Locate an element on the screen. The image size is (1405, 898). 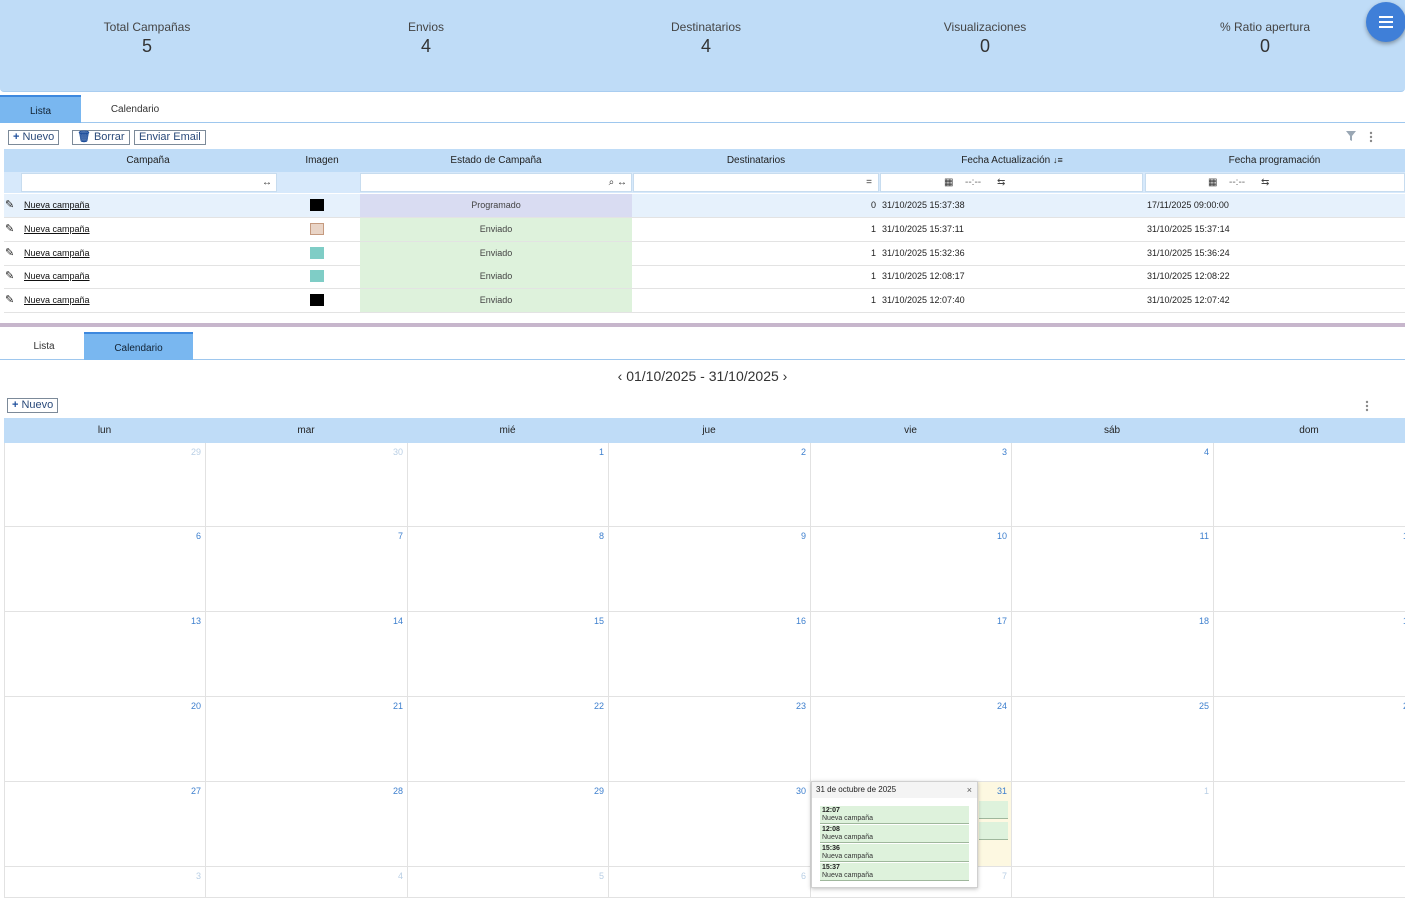
calendar-day-cell: 8 is located at coordinates (508, 569).